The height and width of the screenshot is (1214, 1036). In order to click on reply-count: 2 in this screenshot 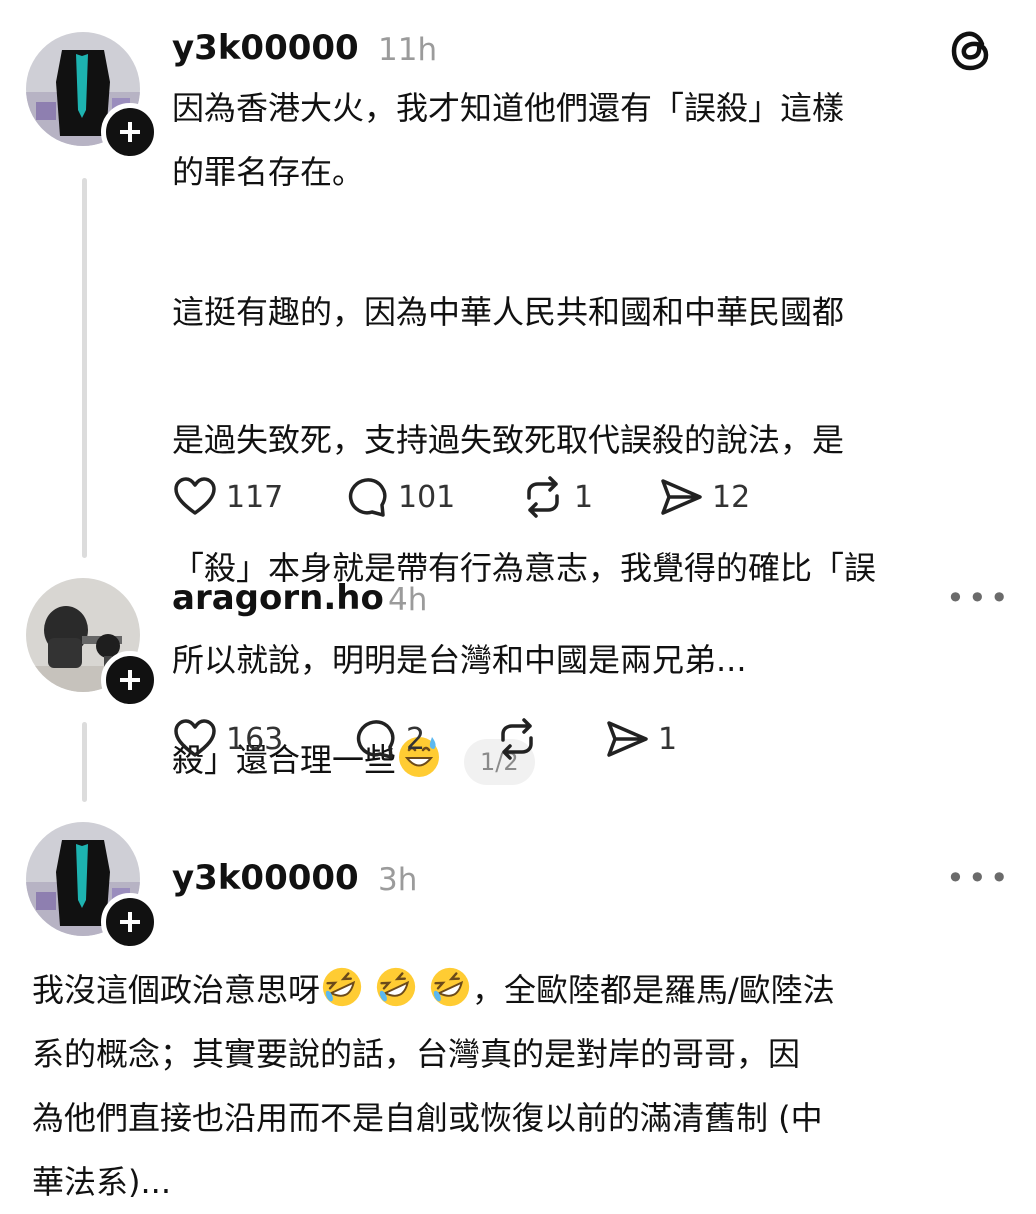, I will do `click(416, 739)`.